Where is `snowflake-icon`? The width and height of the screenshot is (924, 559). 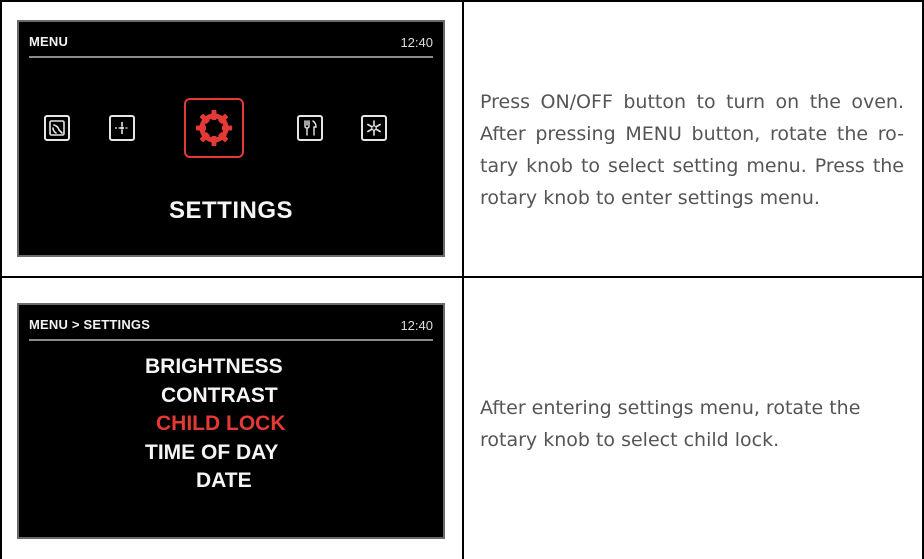
snowflake-icon is located at coordinates (374, 128).